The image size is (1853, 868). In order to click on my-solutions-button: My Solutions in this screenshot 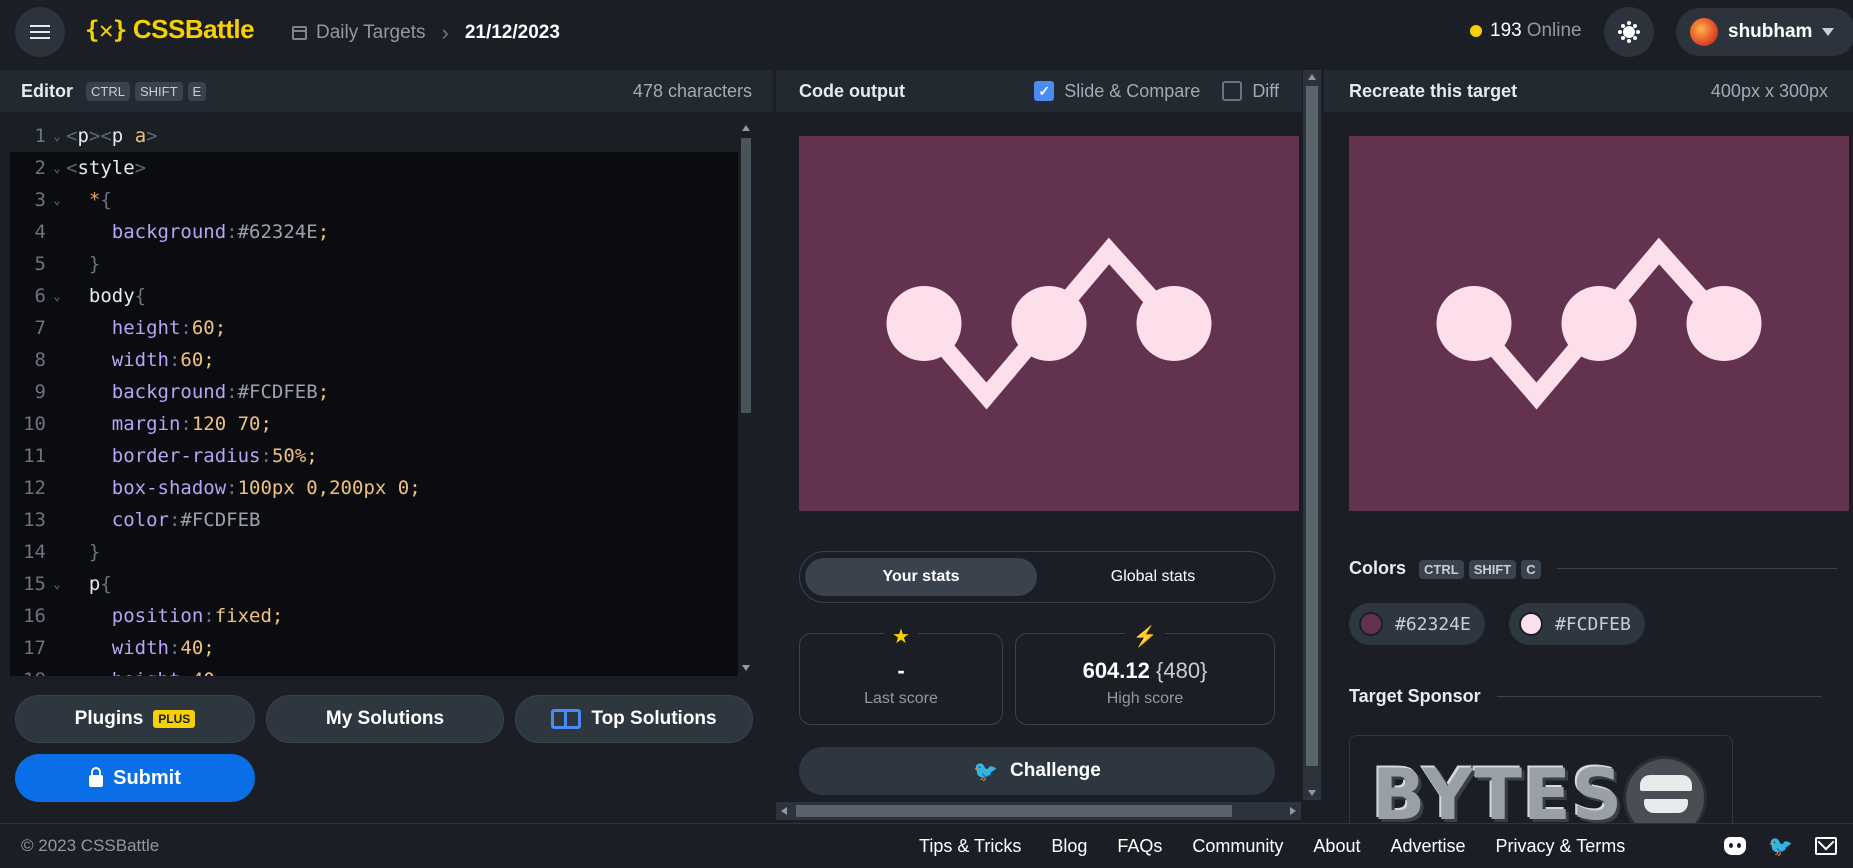, I will do `click(385, 719)`.